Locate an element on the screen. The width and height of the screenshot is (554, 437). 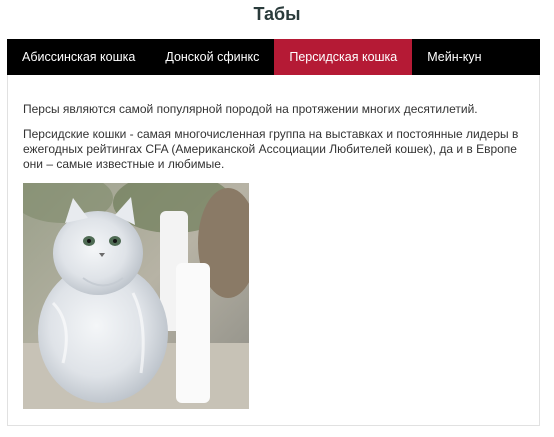
tab-maine-coon: Мейн-кун is located at coordinates (454, 57).